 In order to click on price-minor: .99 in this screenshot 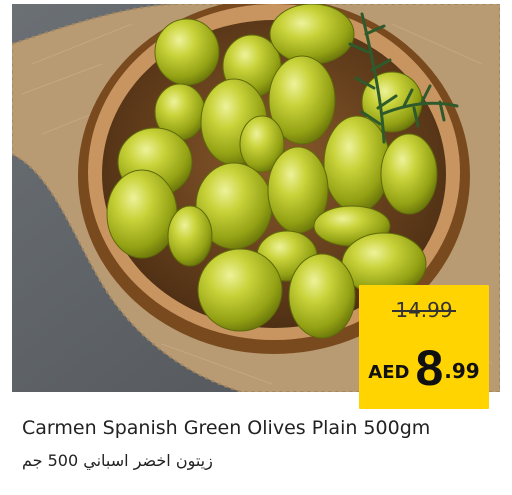, I will do `click(462, 371)`.